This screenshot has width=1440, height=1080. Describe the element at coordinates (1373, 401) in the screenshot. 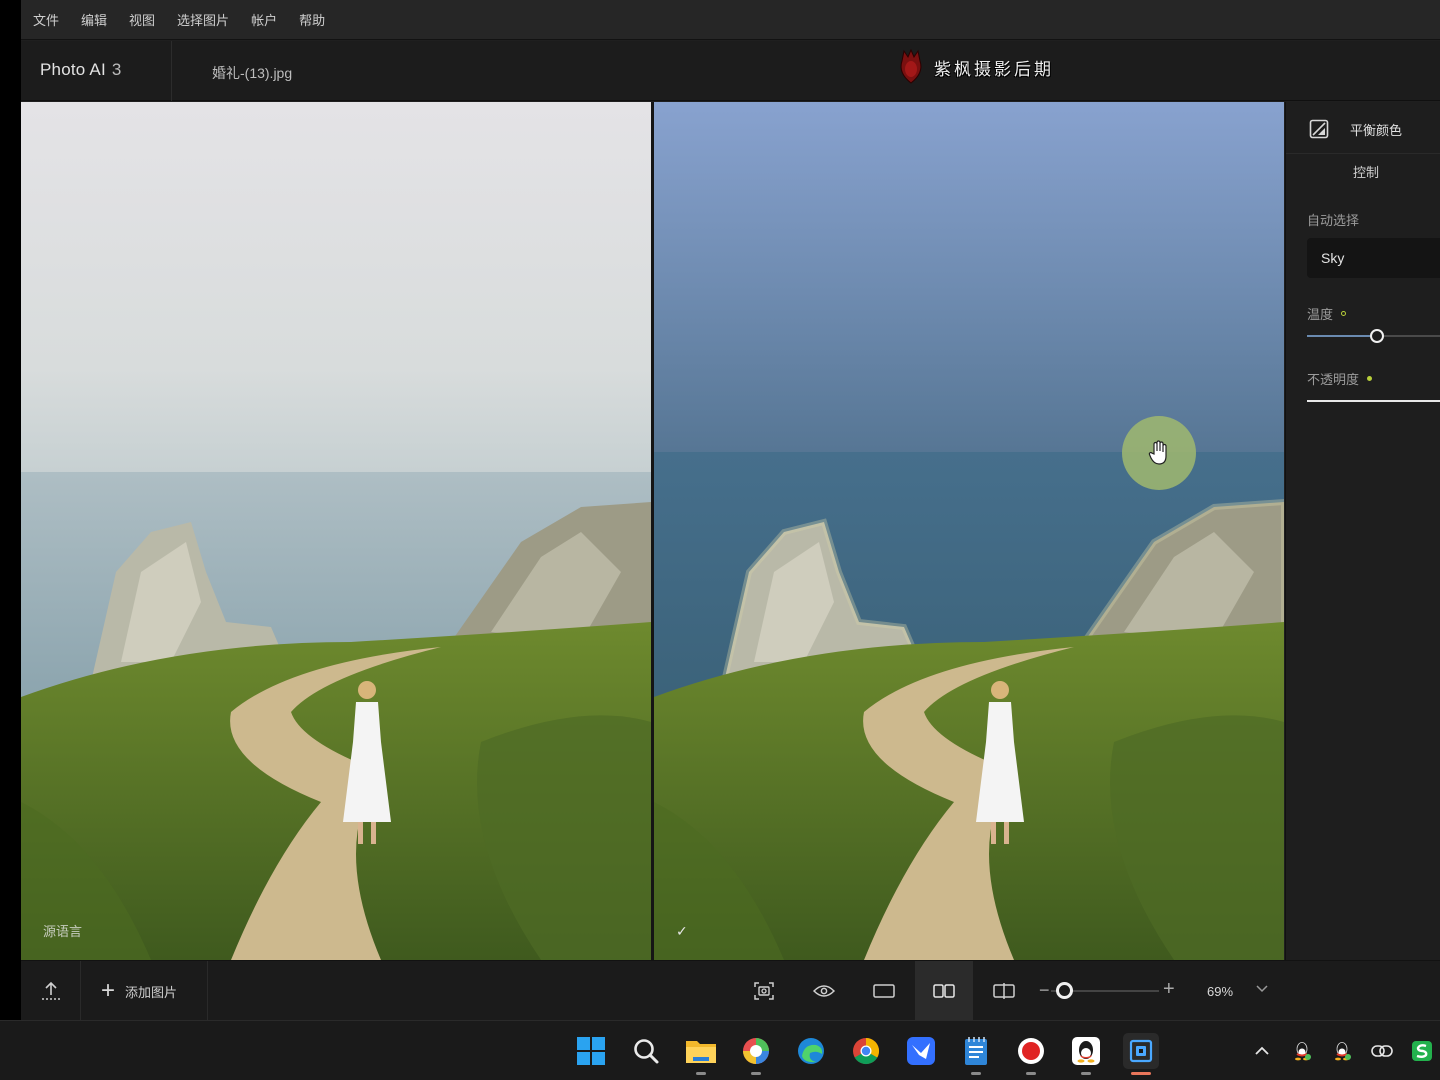

I see `opacity-slider` at that location.